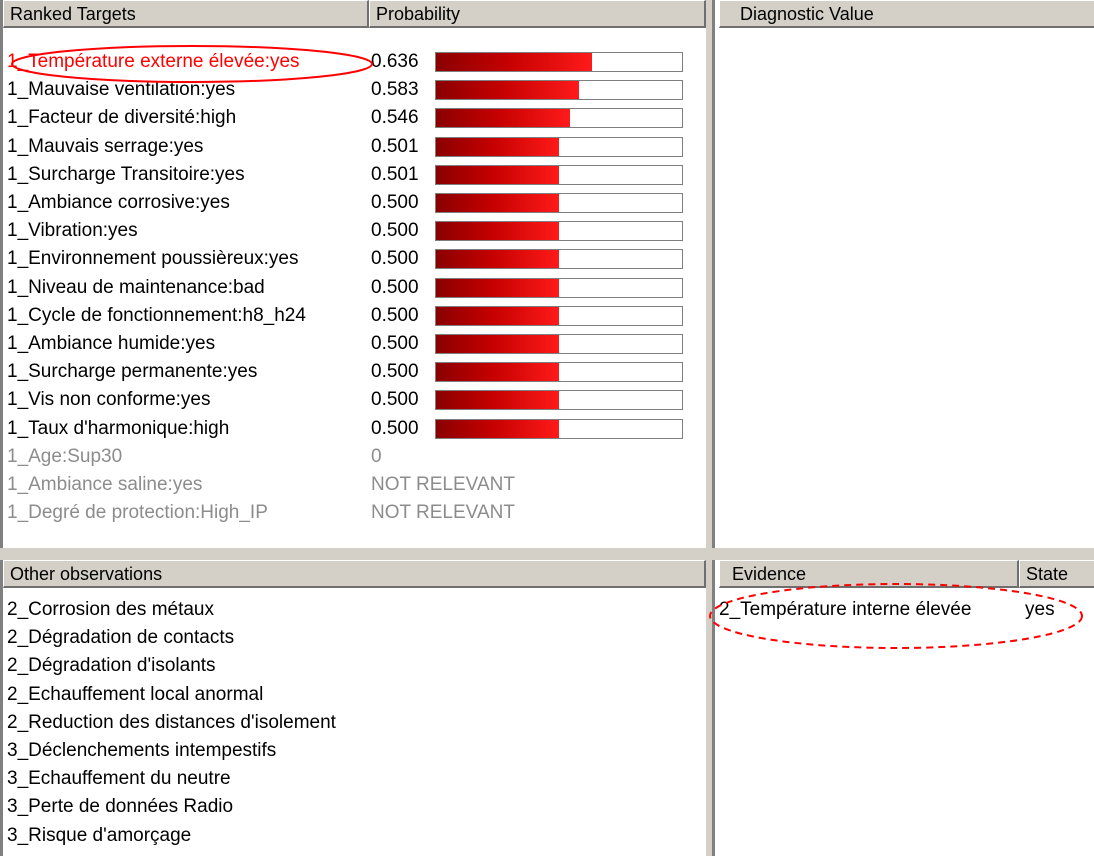 The width and height of the screenshot is (1094, 856). I want to click on target-label: 1_Ambiance corrosive:yes, so click(118, 202).